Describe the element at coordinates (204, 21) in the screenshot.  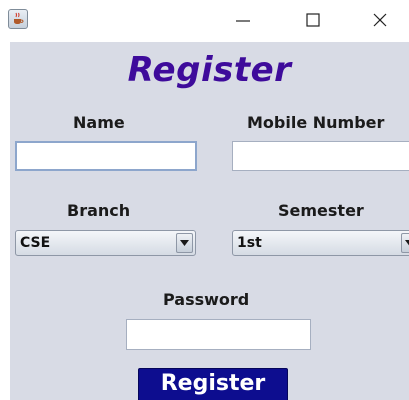
I see `title-bar` at that location.